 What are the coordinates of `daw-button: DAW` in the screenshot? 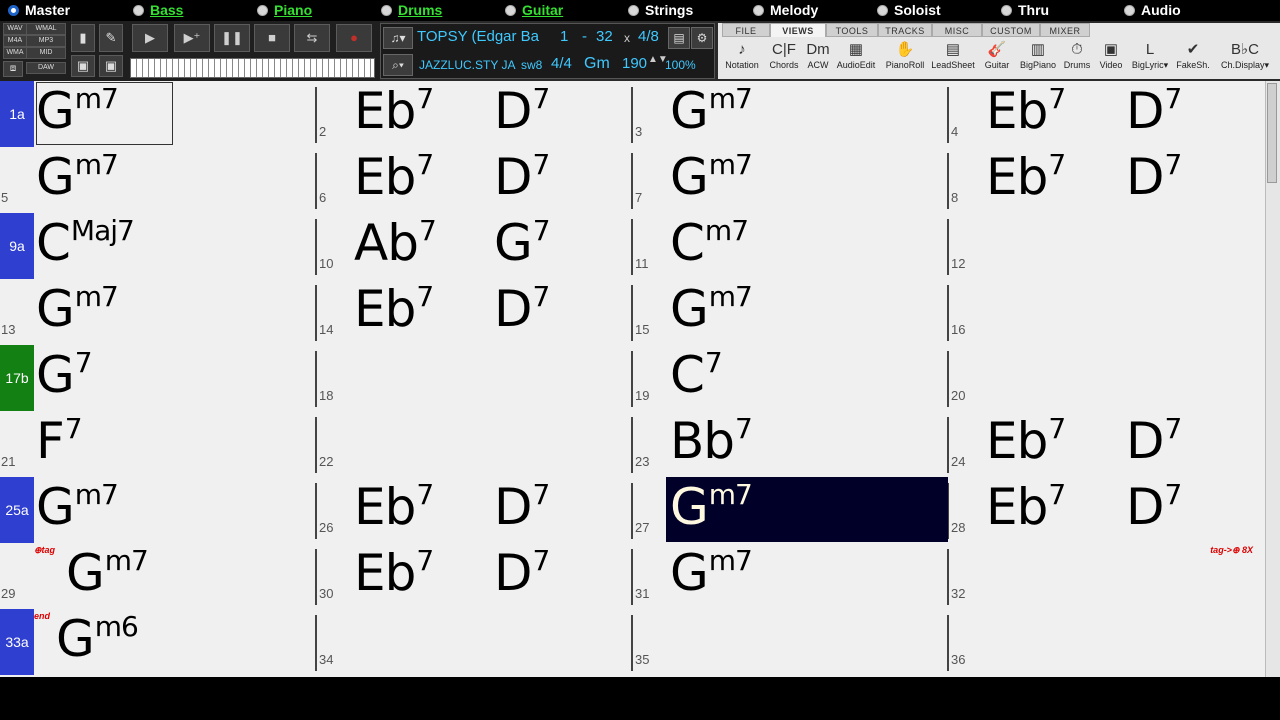 It's located at (46, 68).